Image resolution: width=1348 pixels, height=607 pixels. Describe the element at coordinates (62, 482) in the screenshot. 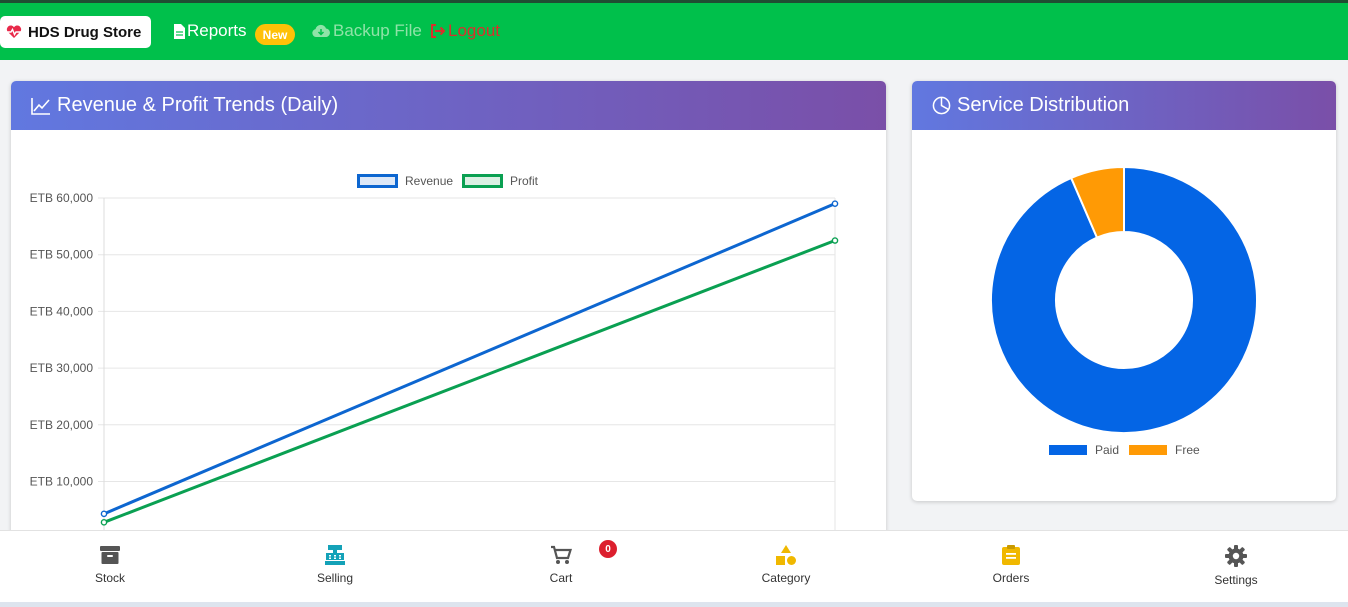

I see `y-tick-label: ETB 10,000` at that location.